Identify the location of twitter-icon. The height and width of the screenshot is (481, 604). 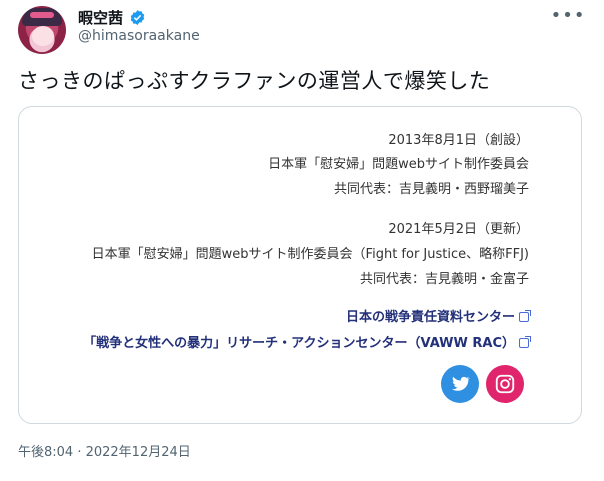
(460, 384).